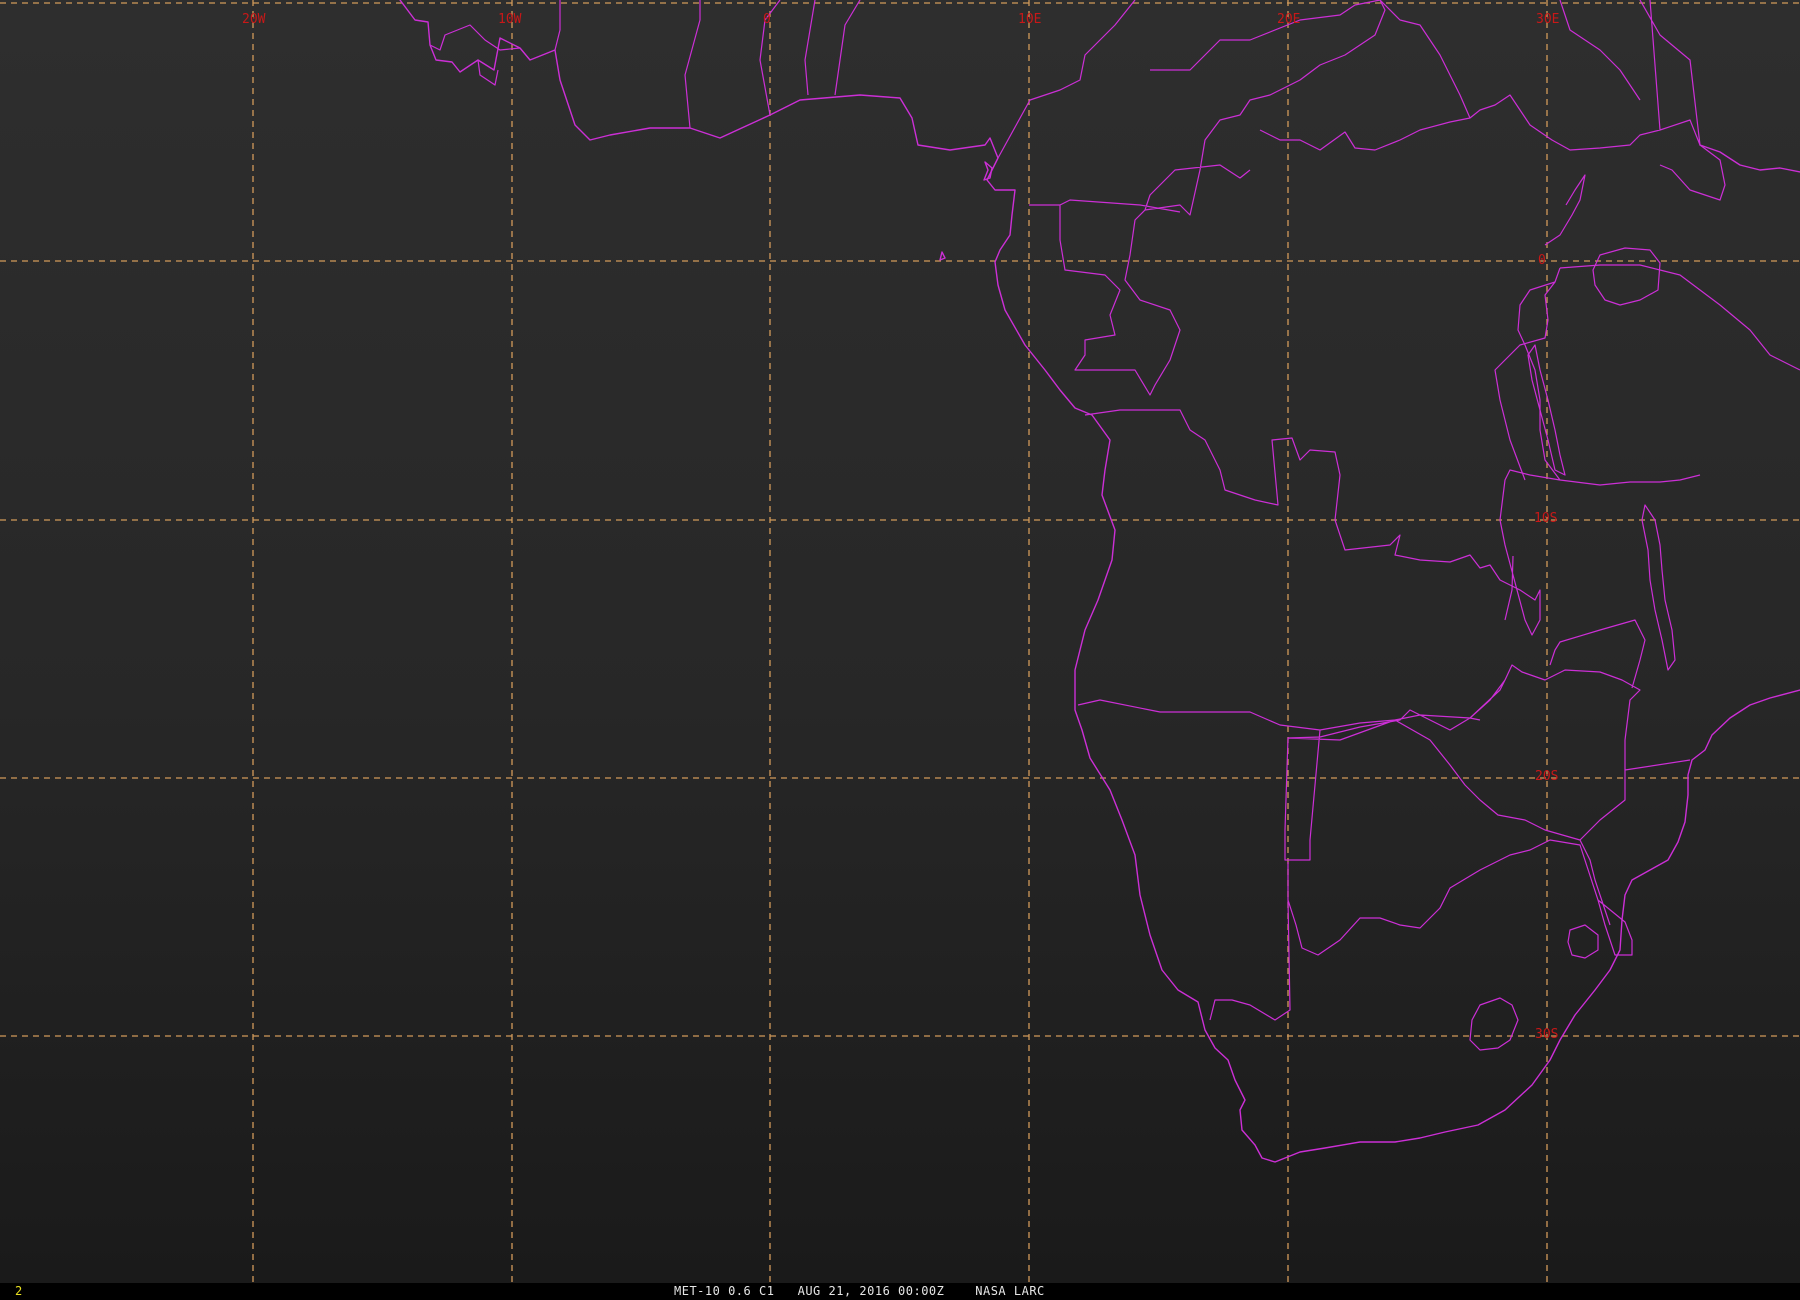 This screenshot has width=1800, height=1300. What do you see at coordinates (1542, 260) in the screenshot?
I see `grid-label-lat-0: 0` at bounding box center [1542, 260].